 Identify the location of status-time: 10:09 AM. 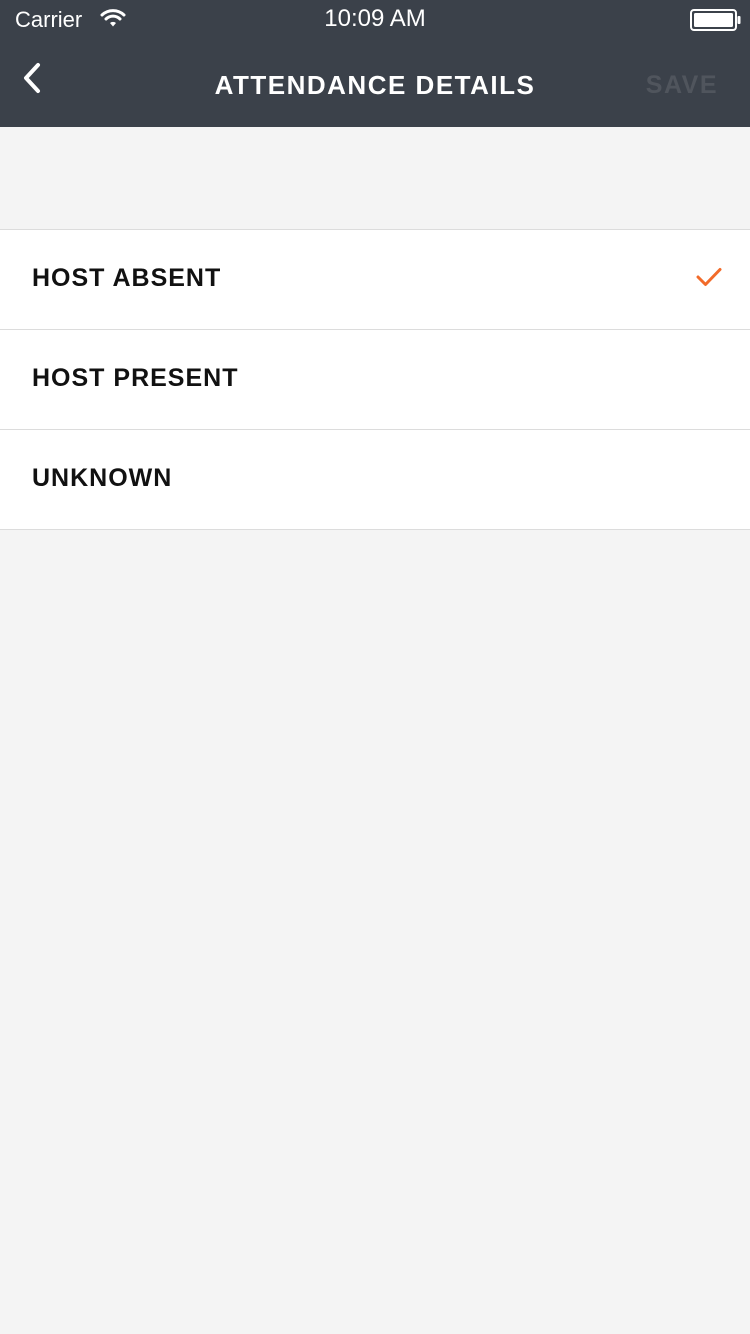
(375, 18).